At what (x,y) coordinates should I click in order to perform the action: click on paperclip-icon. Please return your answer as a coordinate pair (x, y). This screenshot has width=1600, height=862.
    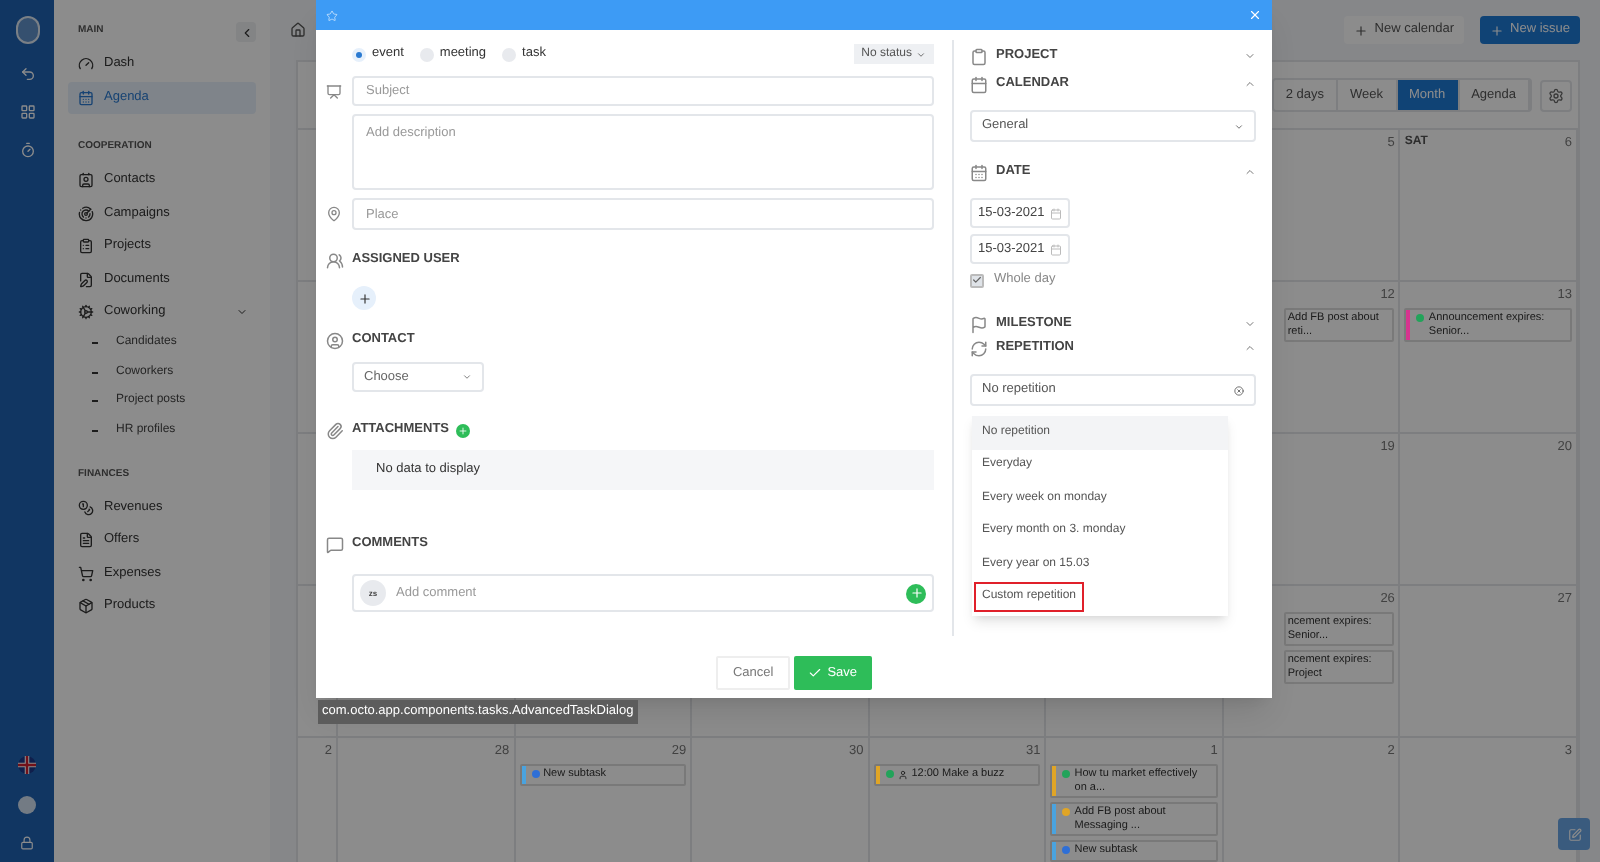
    Looking at the image, I should click on (335, 430).